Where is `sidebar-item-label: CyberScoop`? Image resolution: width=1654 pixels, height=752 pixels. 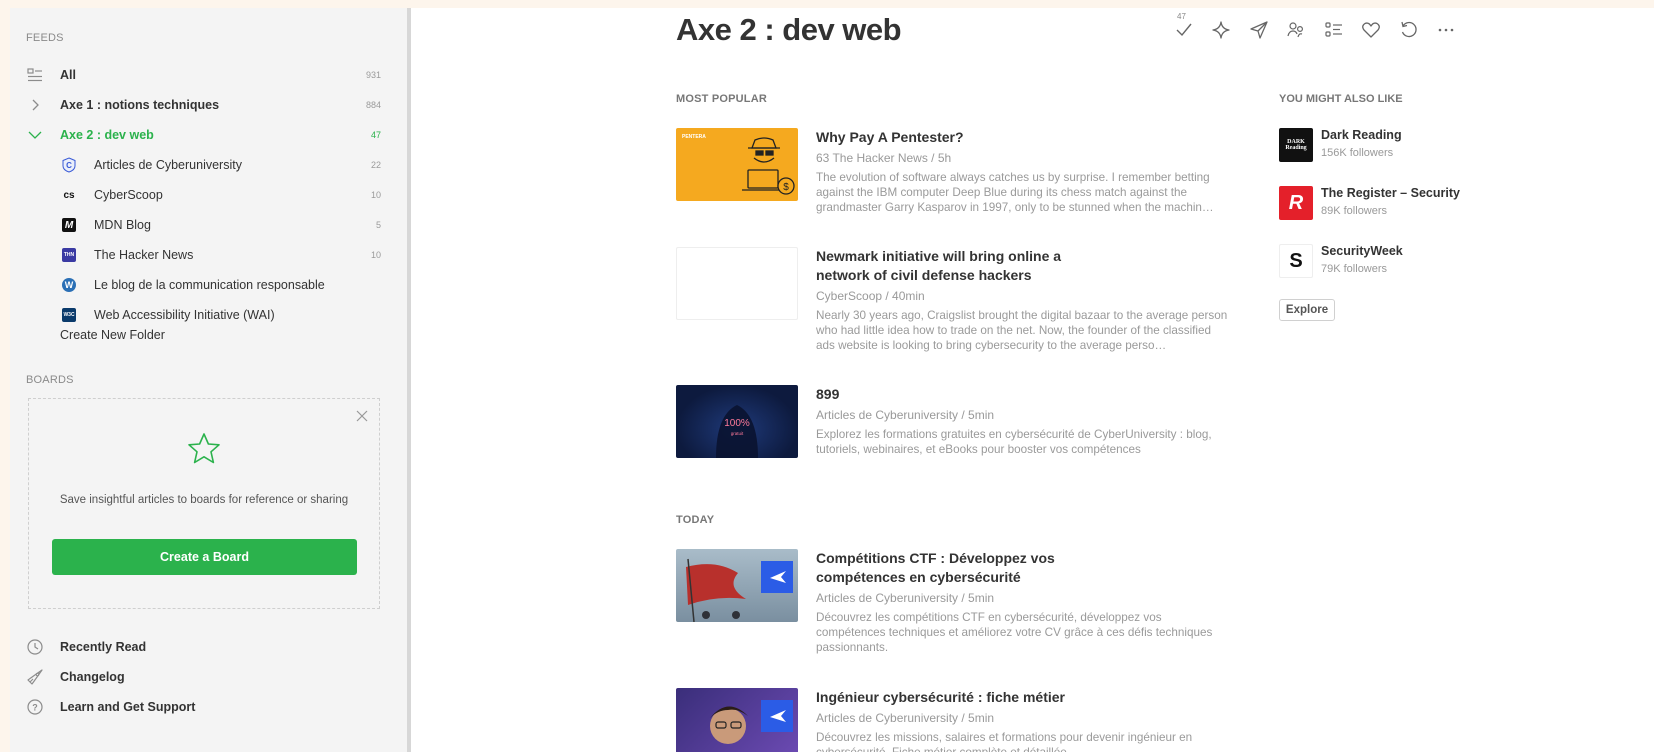
sidebar-item-label: CyberScoop is located at coordinates (128, 195).